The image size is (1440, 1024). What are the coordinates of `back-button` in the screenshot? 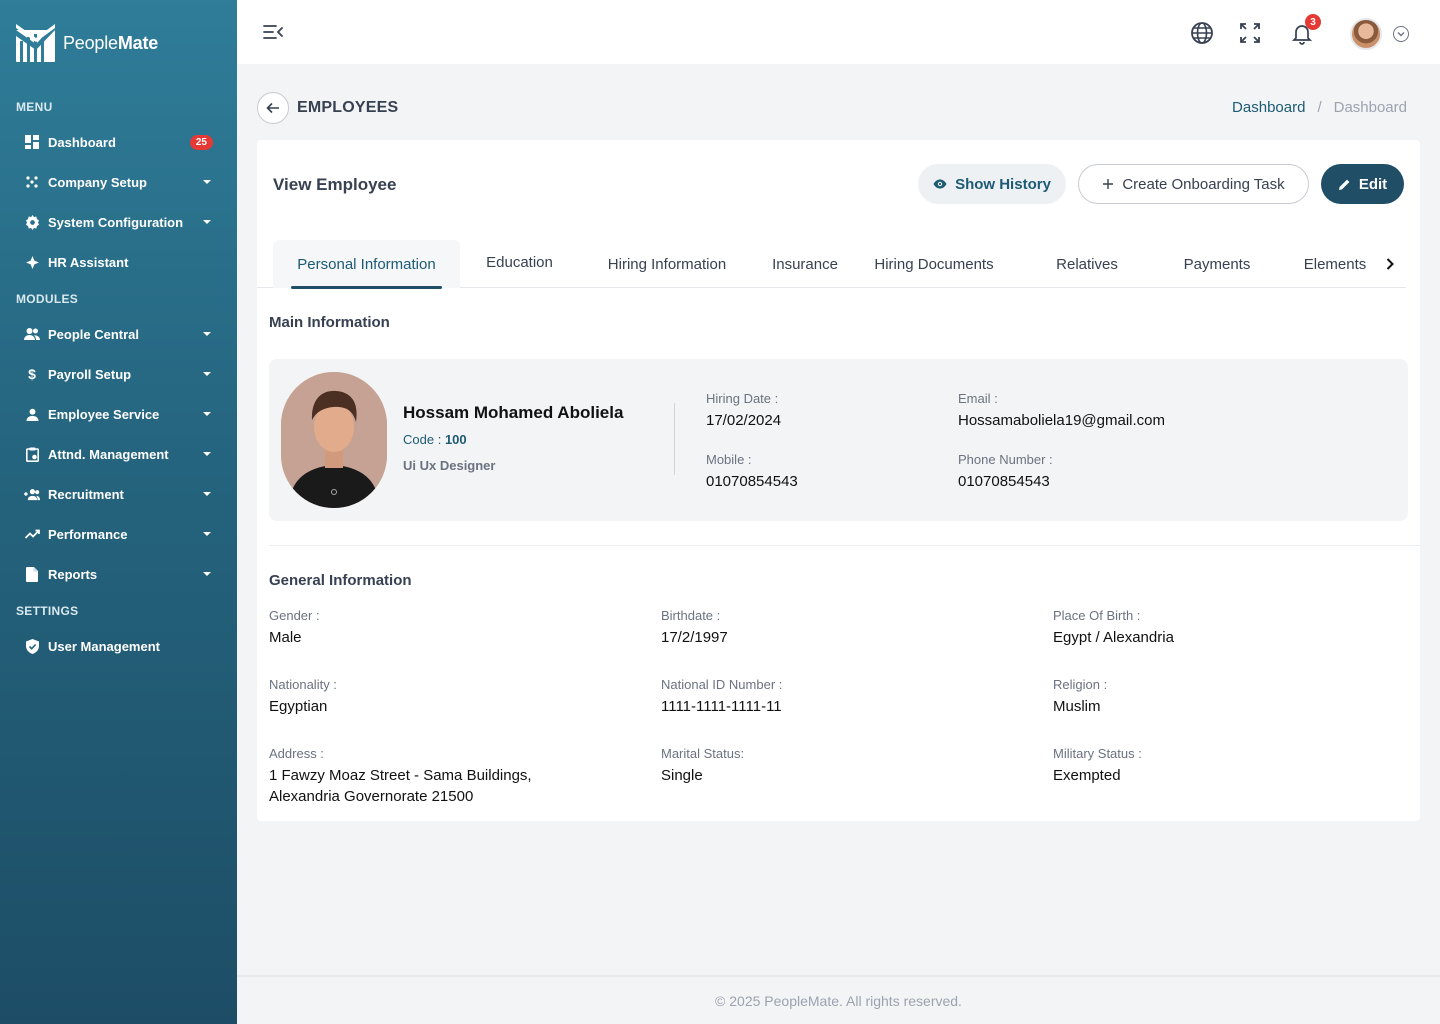 It's located at (273, 108).